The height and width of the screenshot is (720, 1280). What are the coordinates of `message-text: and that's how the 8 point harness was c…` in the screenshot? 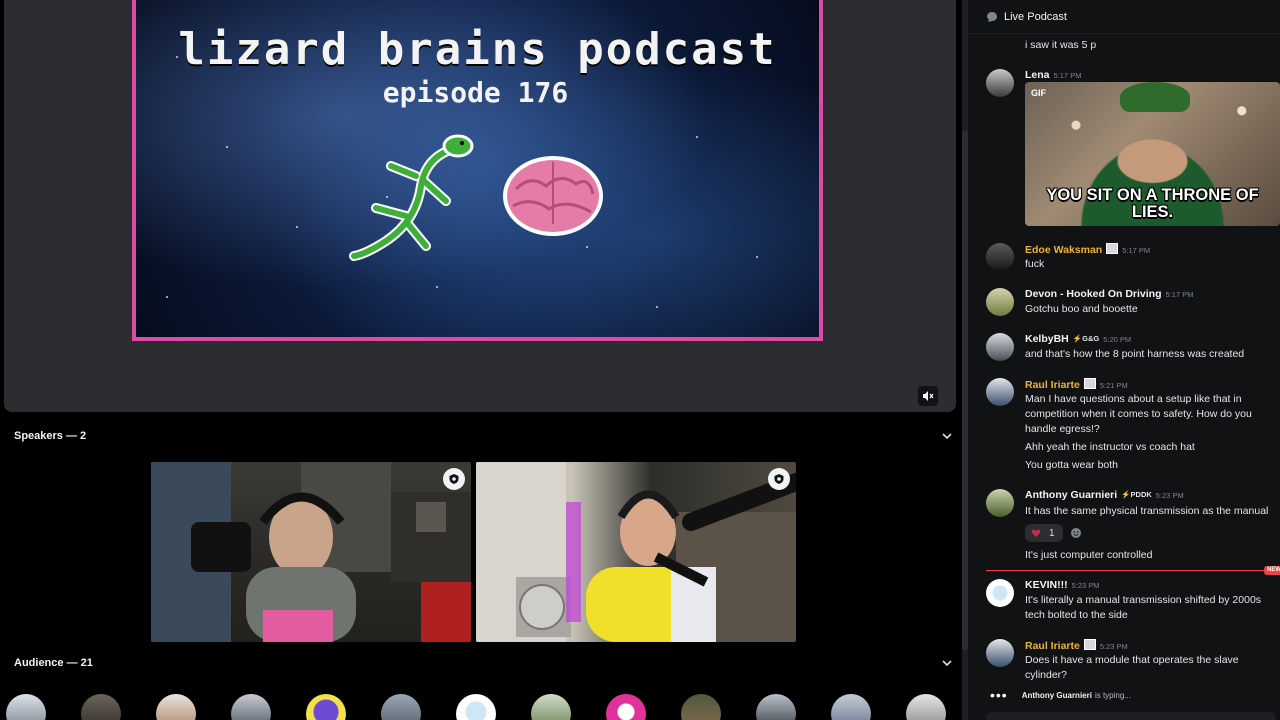 It's located at (1135, 354).